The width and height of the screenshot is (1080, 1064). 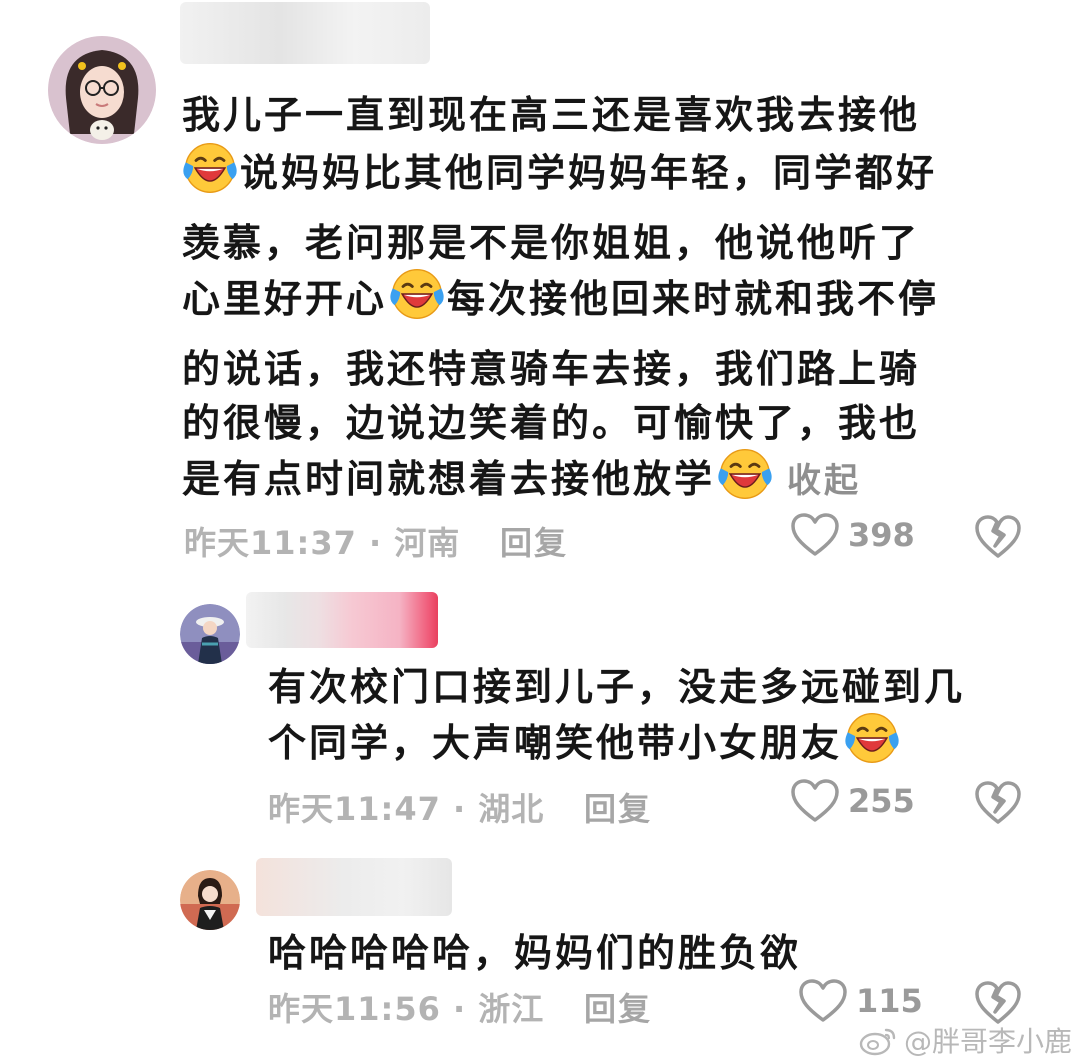 What do you see at coordinates (551, 369) in the screenshot?
I see `comment-line: 的说话，我还特意骑车去接，我们路上骑` at bounding box center [551, 369].